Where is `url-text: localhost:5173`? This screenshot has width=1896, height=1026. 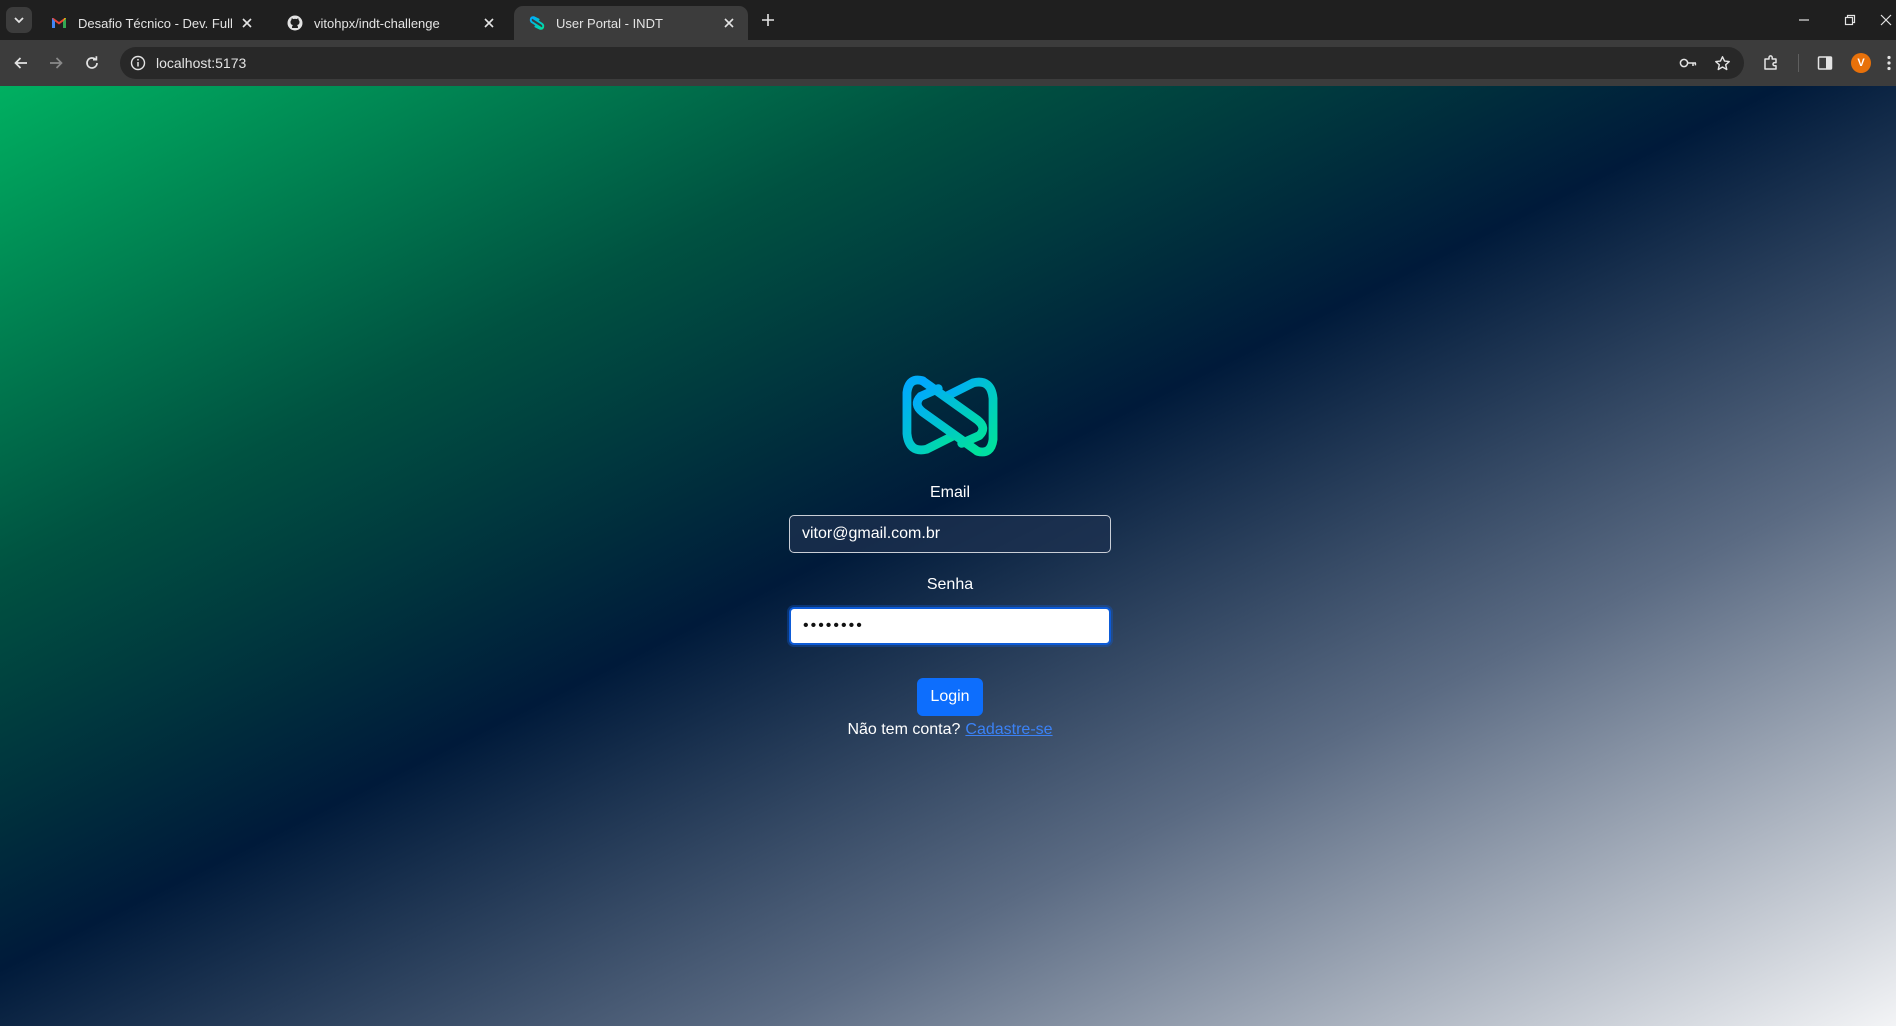 url-text: localhost:5173 is located at coordinates (201, 63).